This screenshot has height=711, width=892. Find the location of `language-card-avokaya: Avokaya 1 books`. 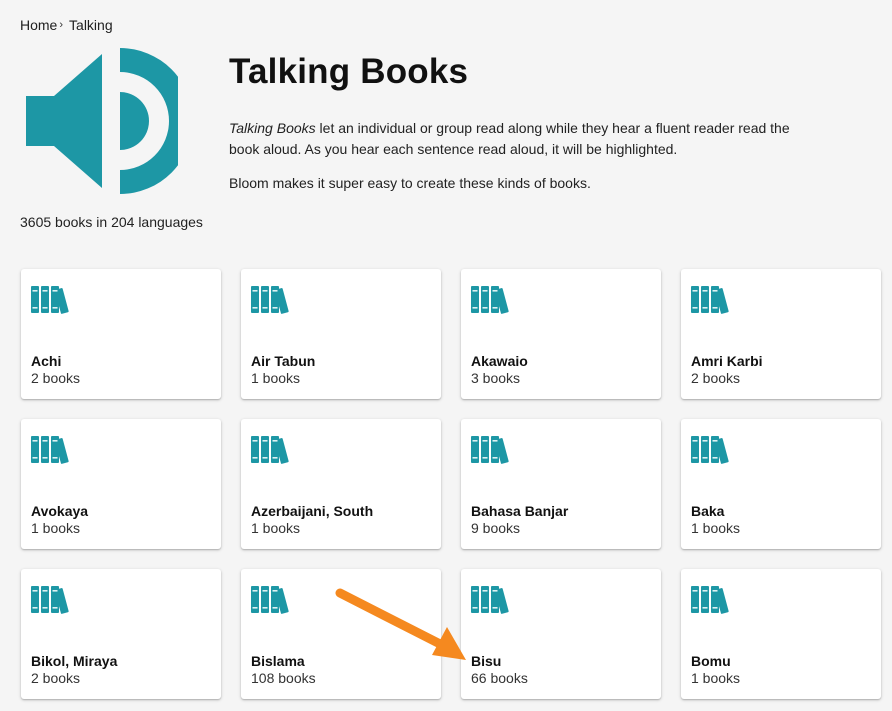

language-card-avokaya: Avokaya 1 books is located at coordinates (121, 484).